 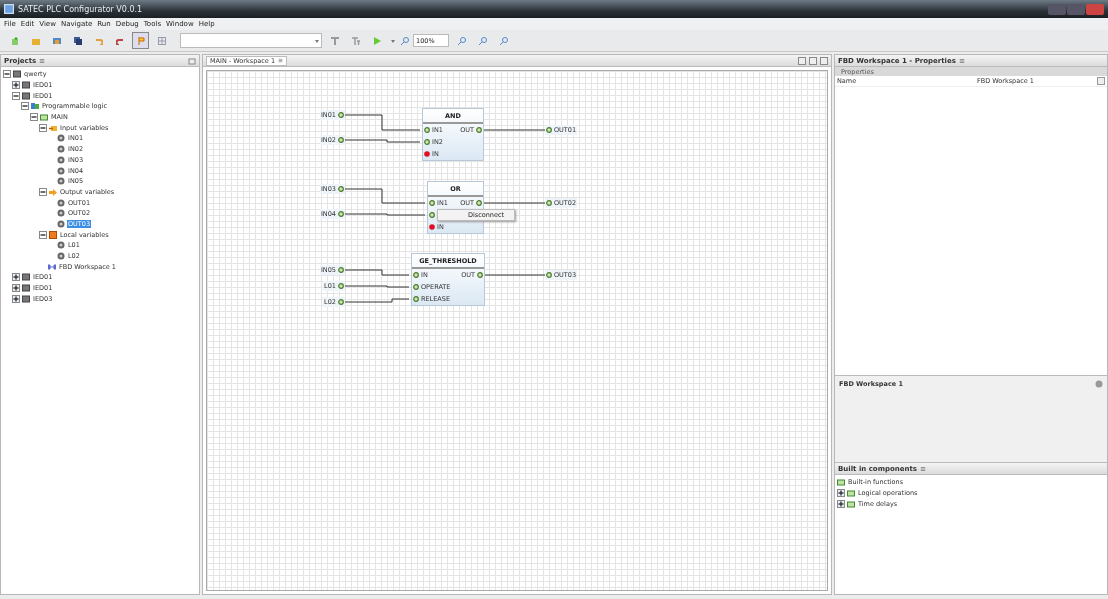 I want to click on maximize-panel-icon, so click(x=824, y=60).